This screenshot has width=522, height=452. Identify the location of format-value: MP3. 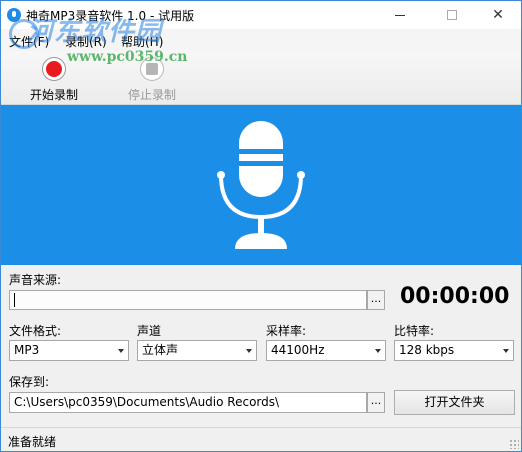
(27, 350).